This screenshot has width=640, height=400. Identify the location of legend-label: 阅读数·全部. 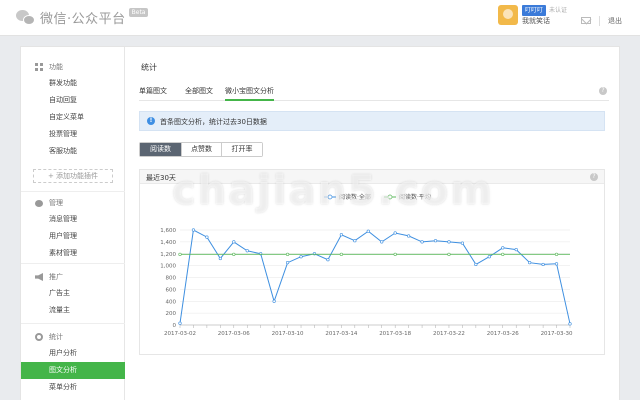
(355, 197).